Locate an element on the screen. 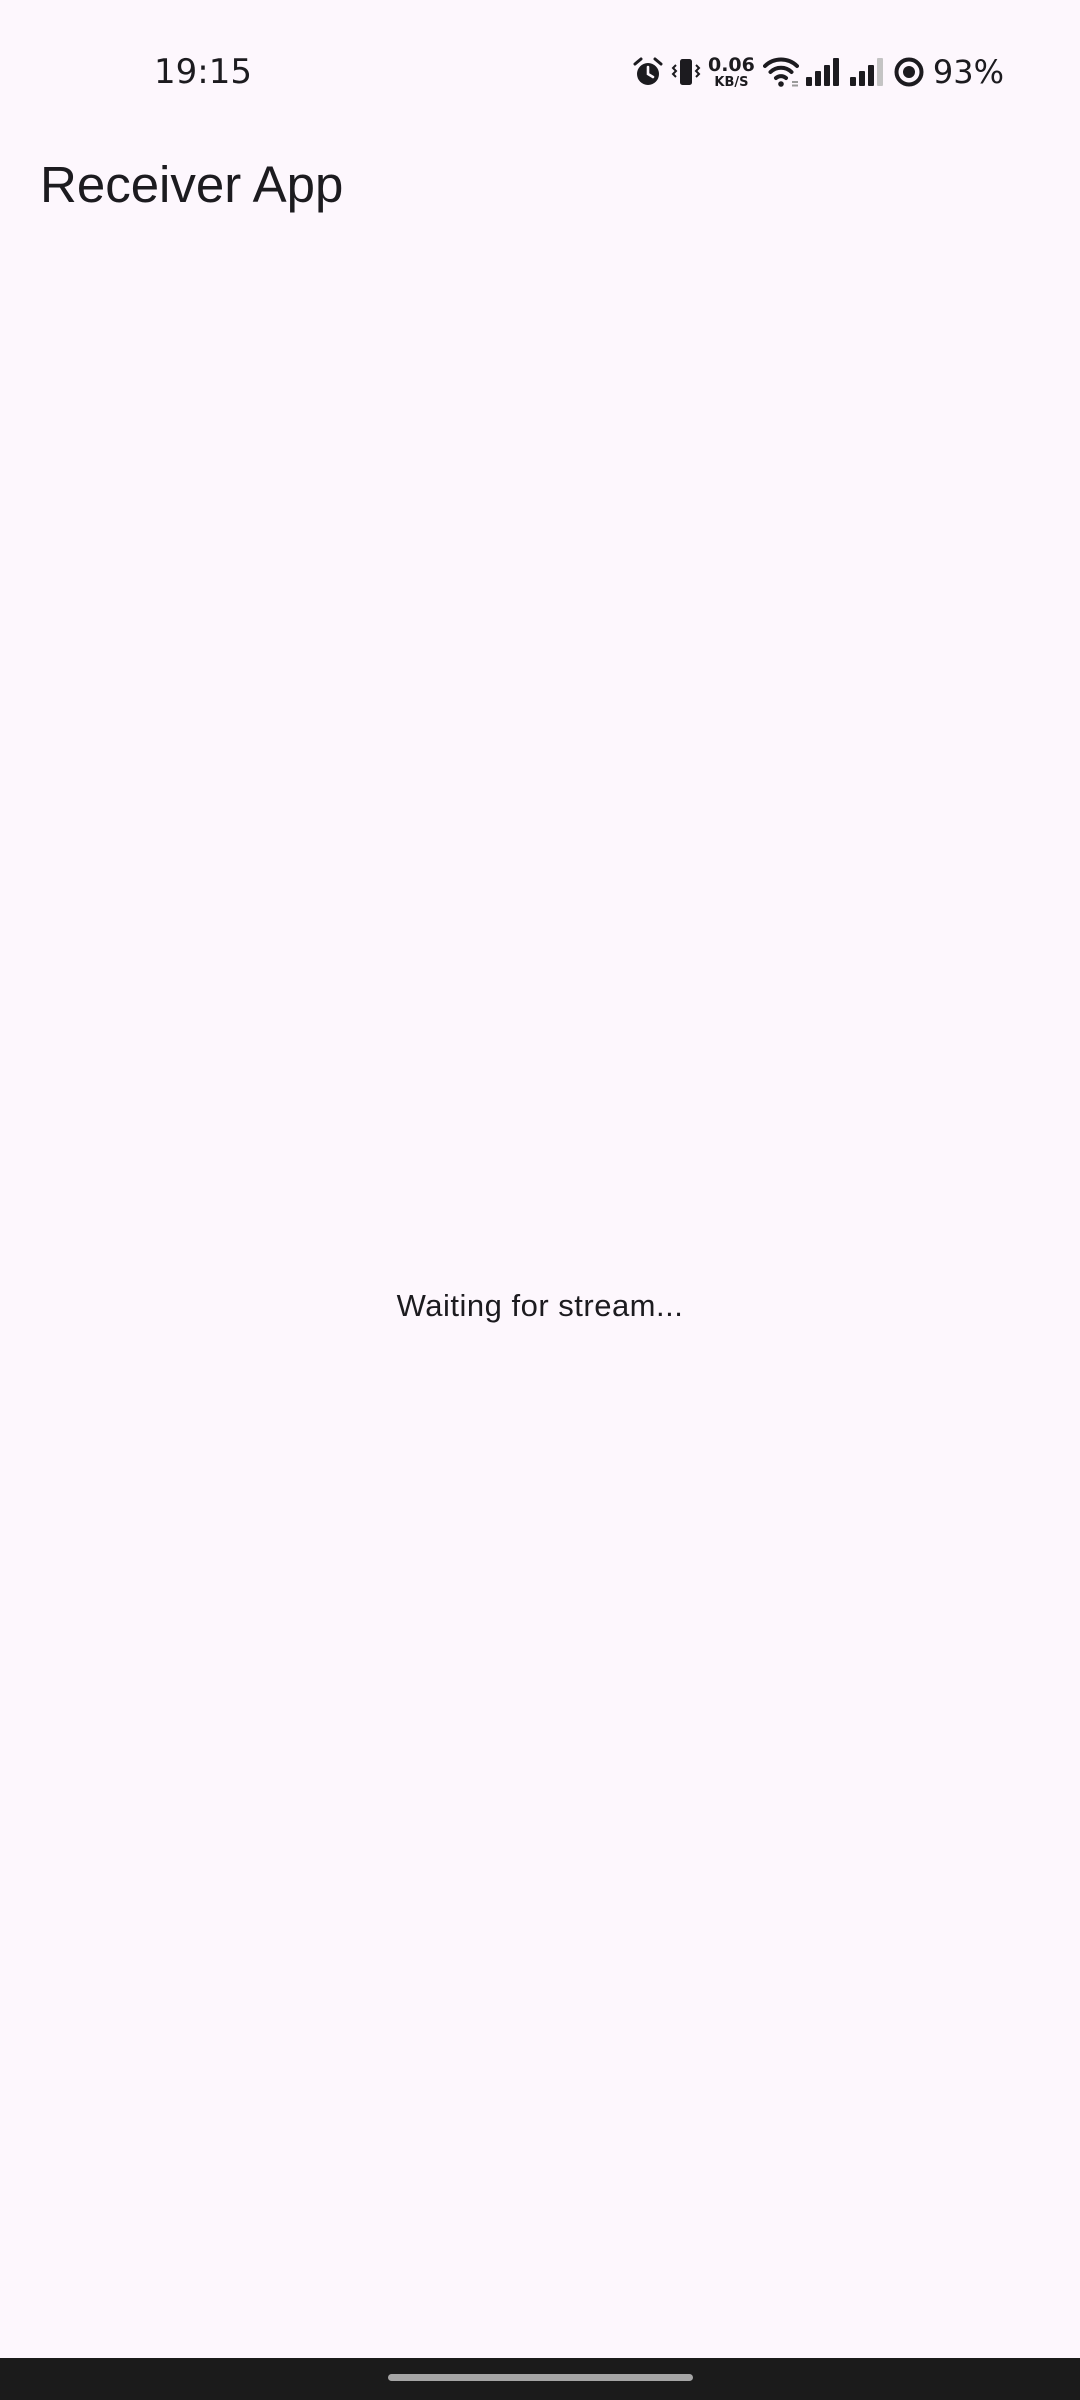 The image size is (1080, 2400). status-icons: 0.06 KB/S 93% is located at coordinates (818, 72).